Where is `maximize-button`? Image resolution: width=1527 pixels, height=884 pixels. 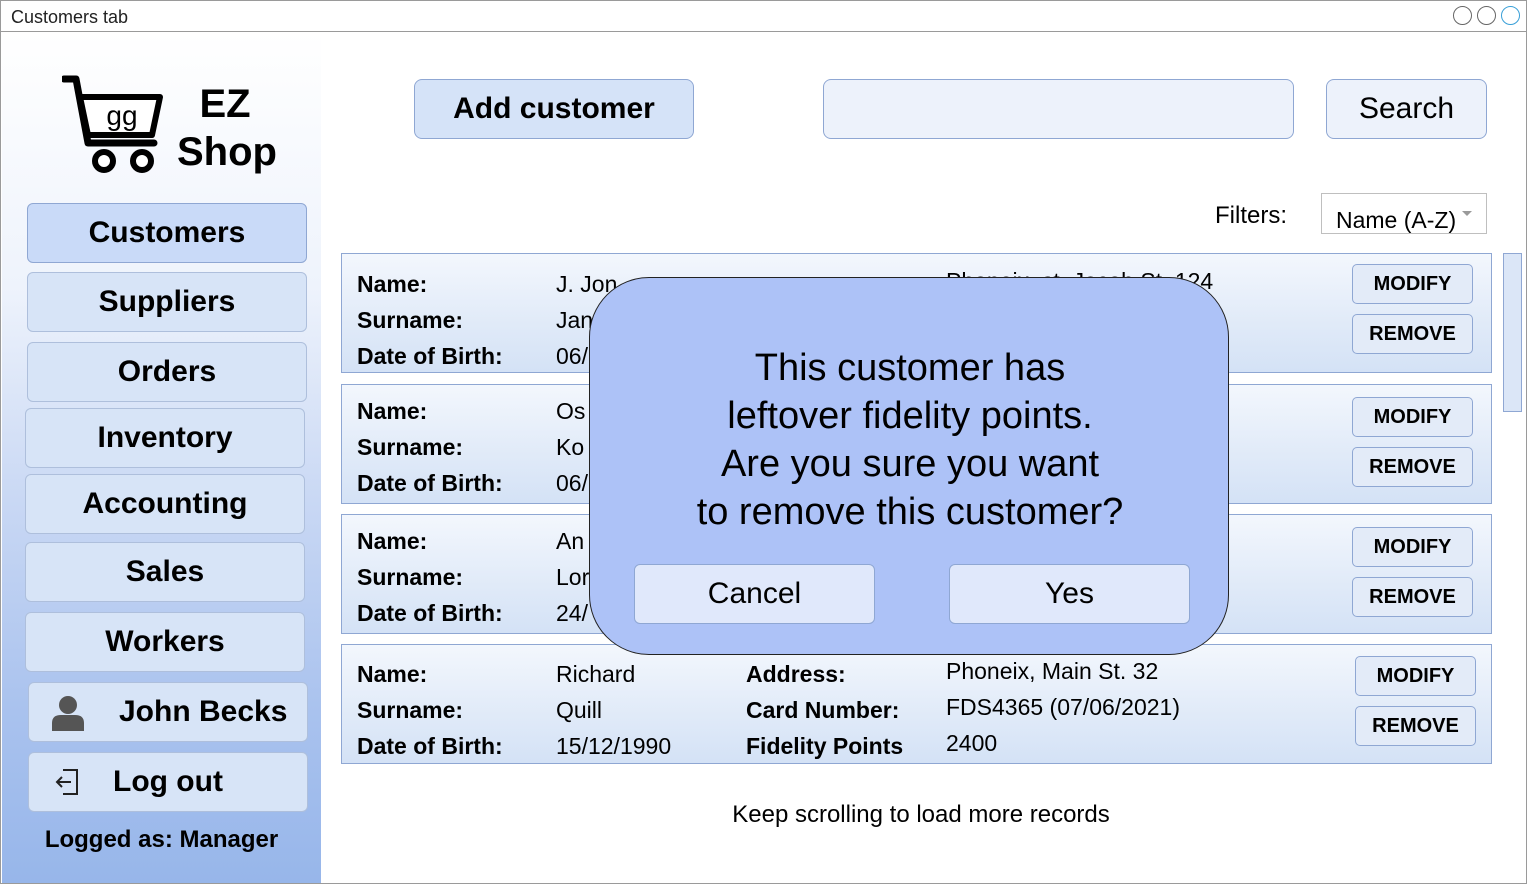 maximize-button is located at coordinates (1486, 15).